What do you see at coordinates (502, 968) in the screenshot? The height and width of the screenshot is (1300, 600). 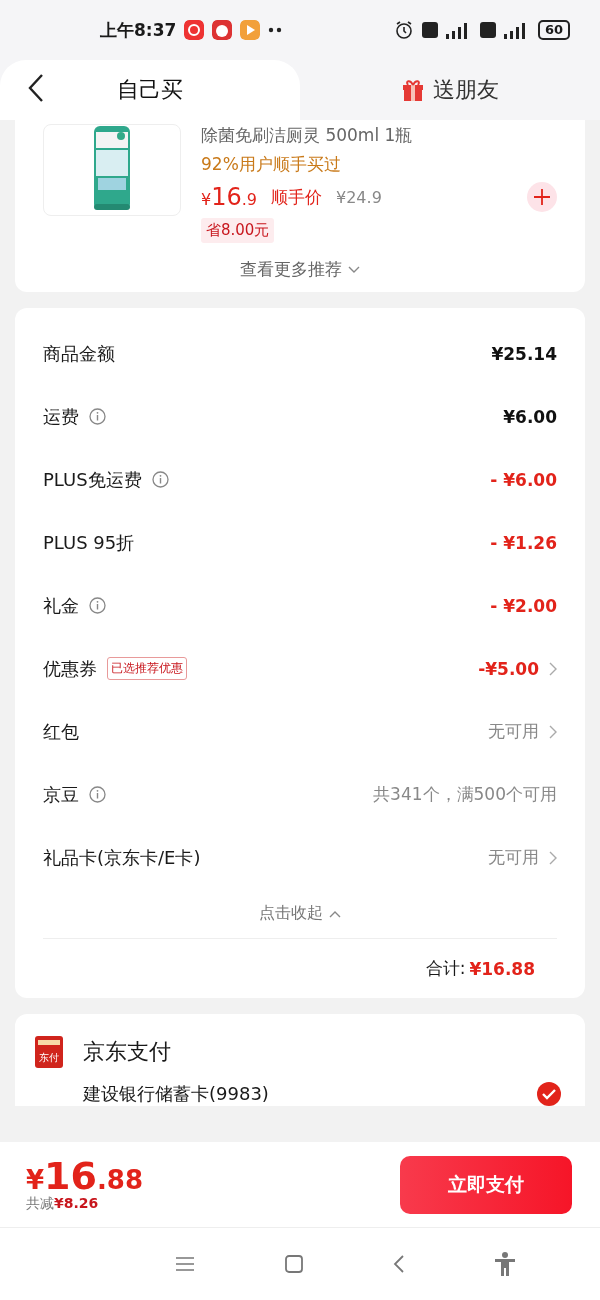 I see `total-value: ¥16.88` at bounding box center [502, 968].